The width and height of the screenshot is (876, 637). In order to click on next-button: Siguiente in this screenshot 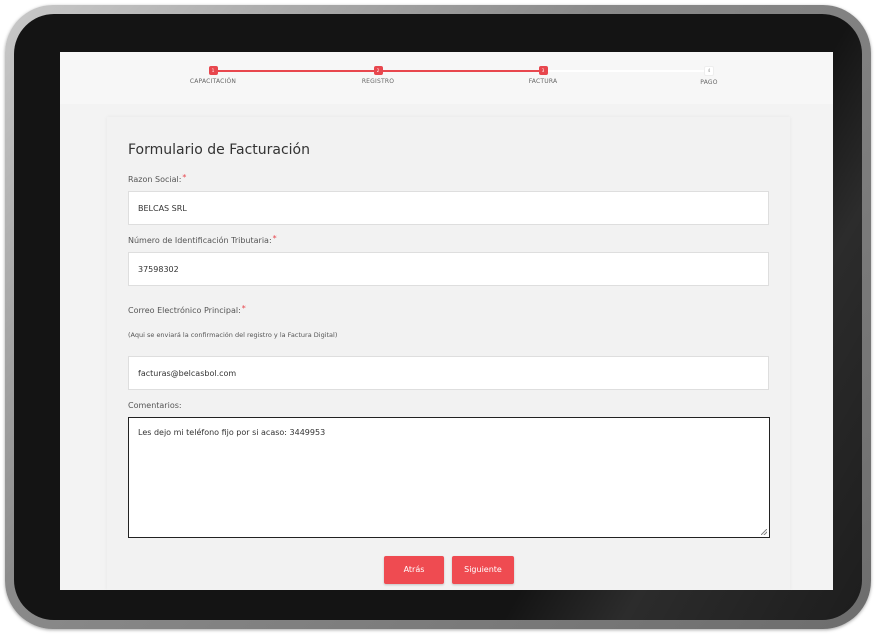, I will do `click(483, 570)`.